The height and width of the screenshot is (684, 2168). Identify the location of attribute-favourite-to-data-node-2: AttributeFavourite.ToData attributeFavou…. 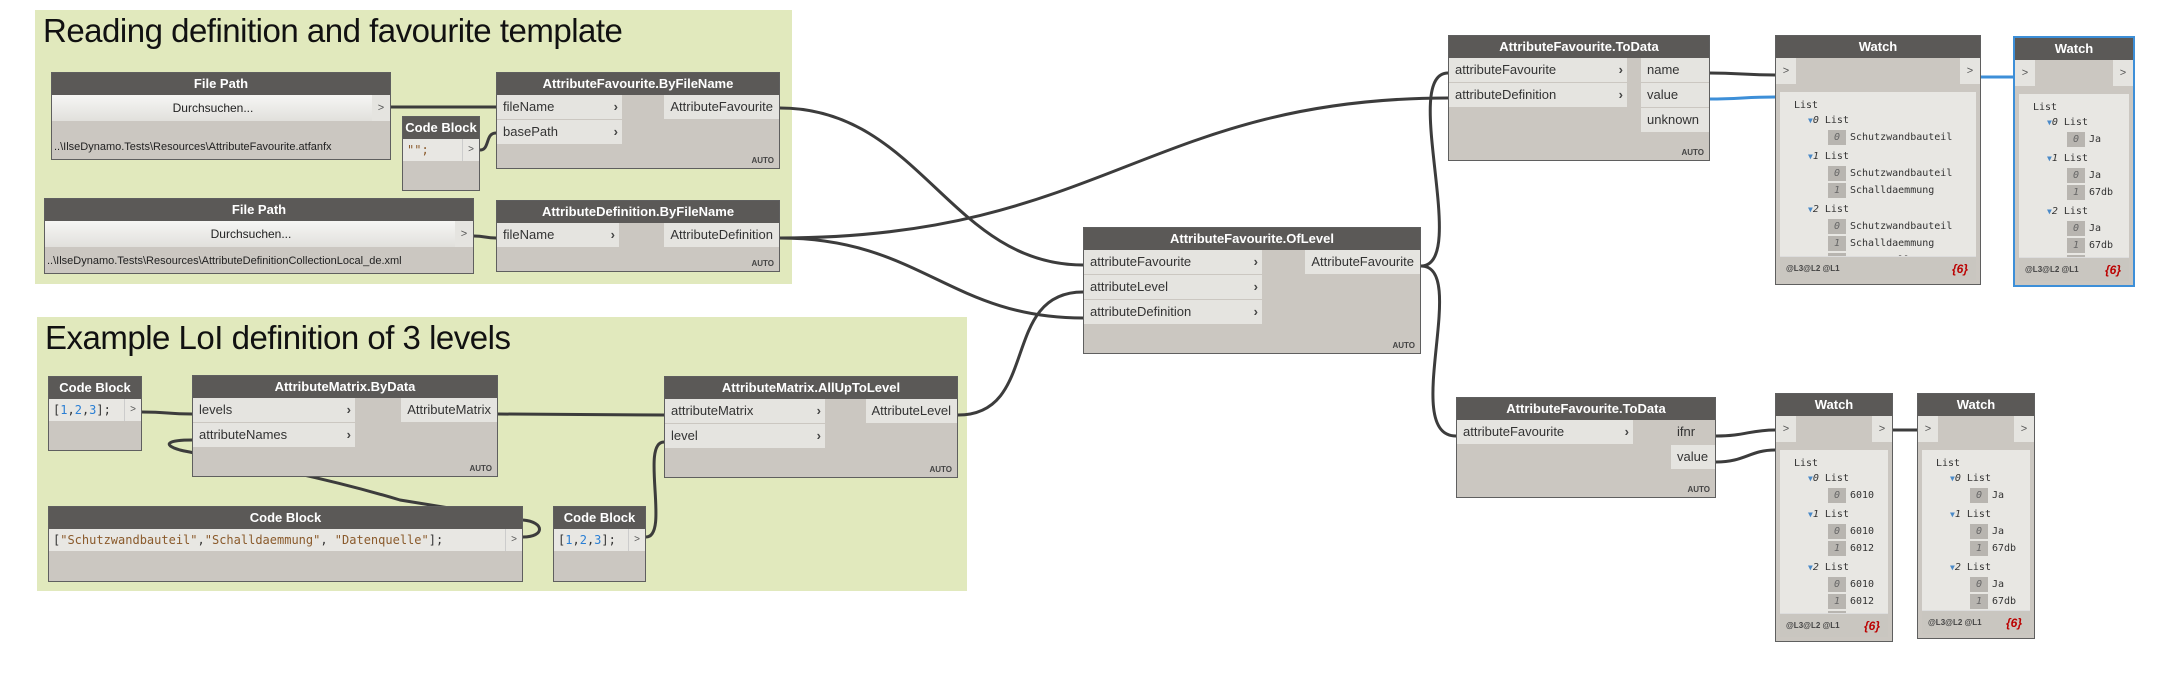
(1586, 447).